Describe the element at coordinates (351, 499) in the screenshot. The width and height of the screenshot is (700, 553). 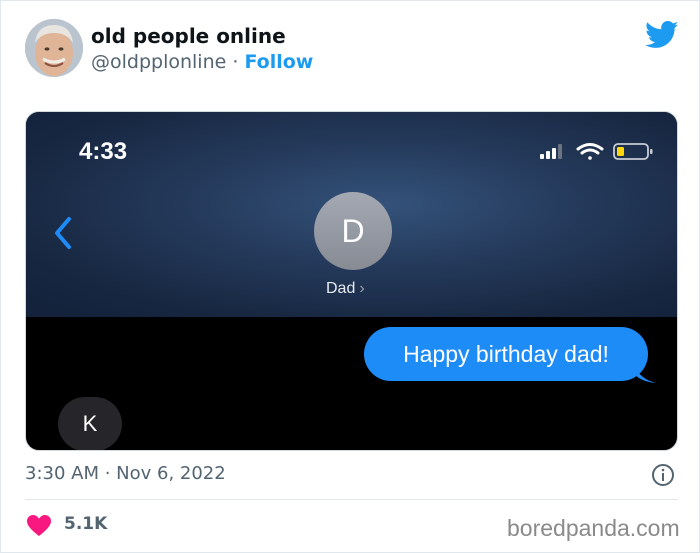
I see `divider` at that location.